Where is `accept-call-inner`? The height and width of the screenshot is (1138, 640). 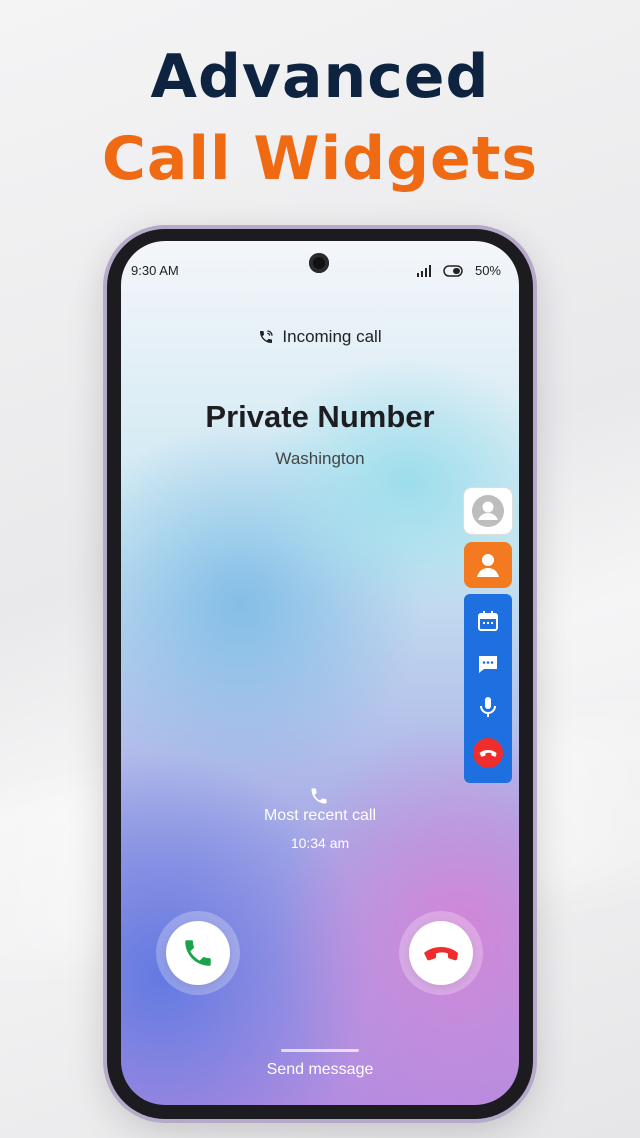
accept-call-inner is located at coordinates (198, 953).